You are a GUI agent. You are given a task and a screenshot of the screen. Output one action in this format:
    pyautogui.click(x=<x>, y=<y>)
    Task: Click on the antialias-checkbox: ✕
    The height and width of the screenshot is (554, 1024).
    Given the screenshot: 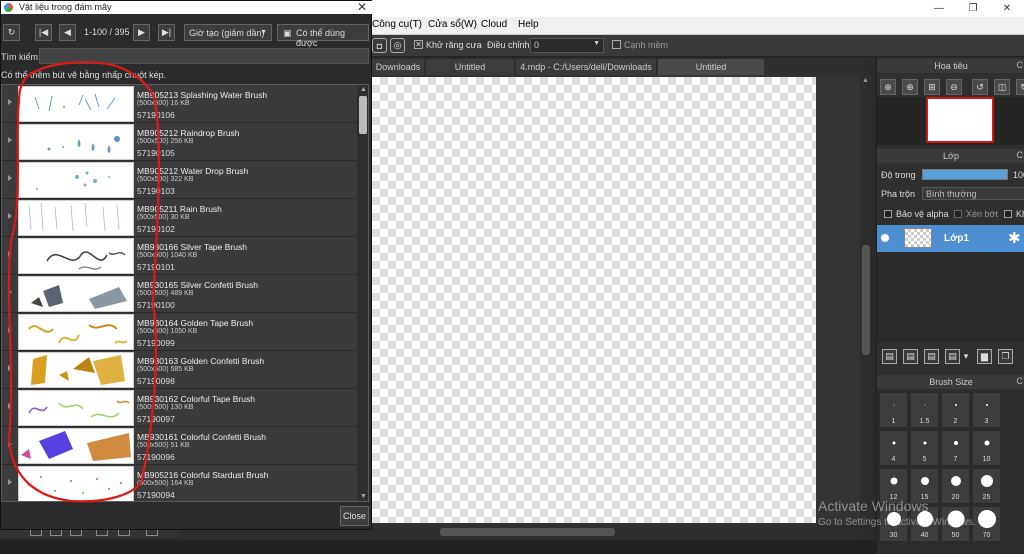 What is the action you would take?
    pyautogui.click(x=418, y=44)
    